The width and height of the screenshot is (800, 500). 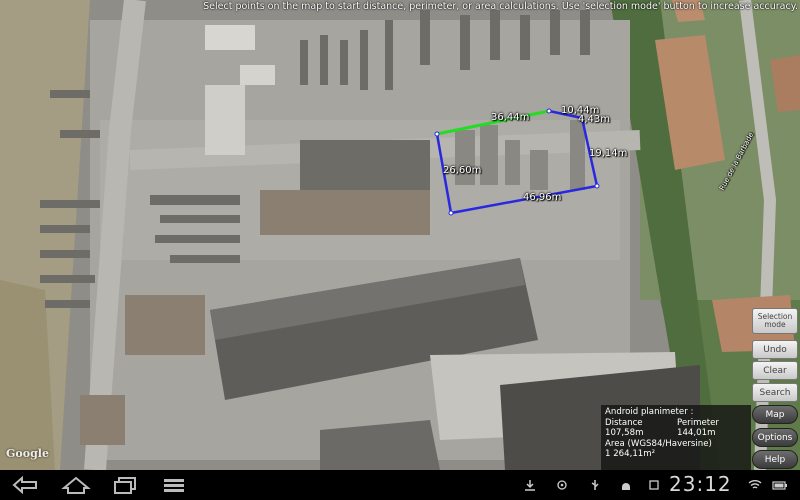 I want to click on undo-button: Undo, so click(x=775, y=349).